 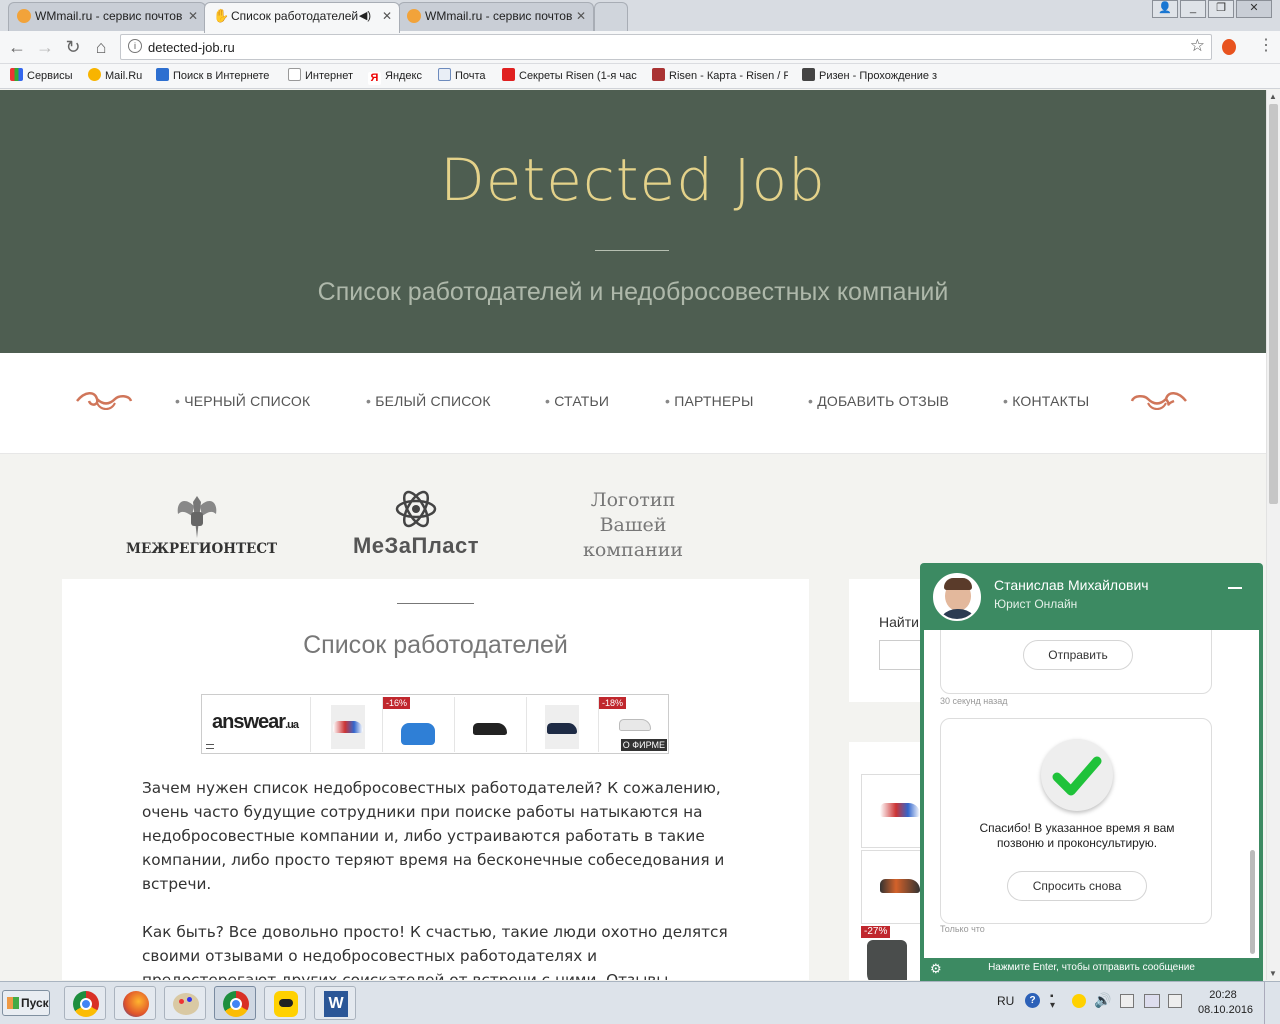 I want to click on partner-mezhregiontest: МЕЖРЕГИОНТЕСТ, so click(x=201, y=524).